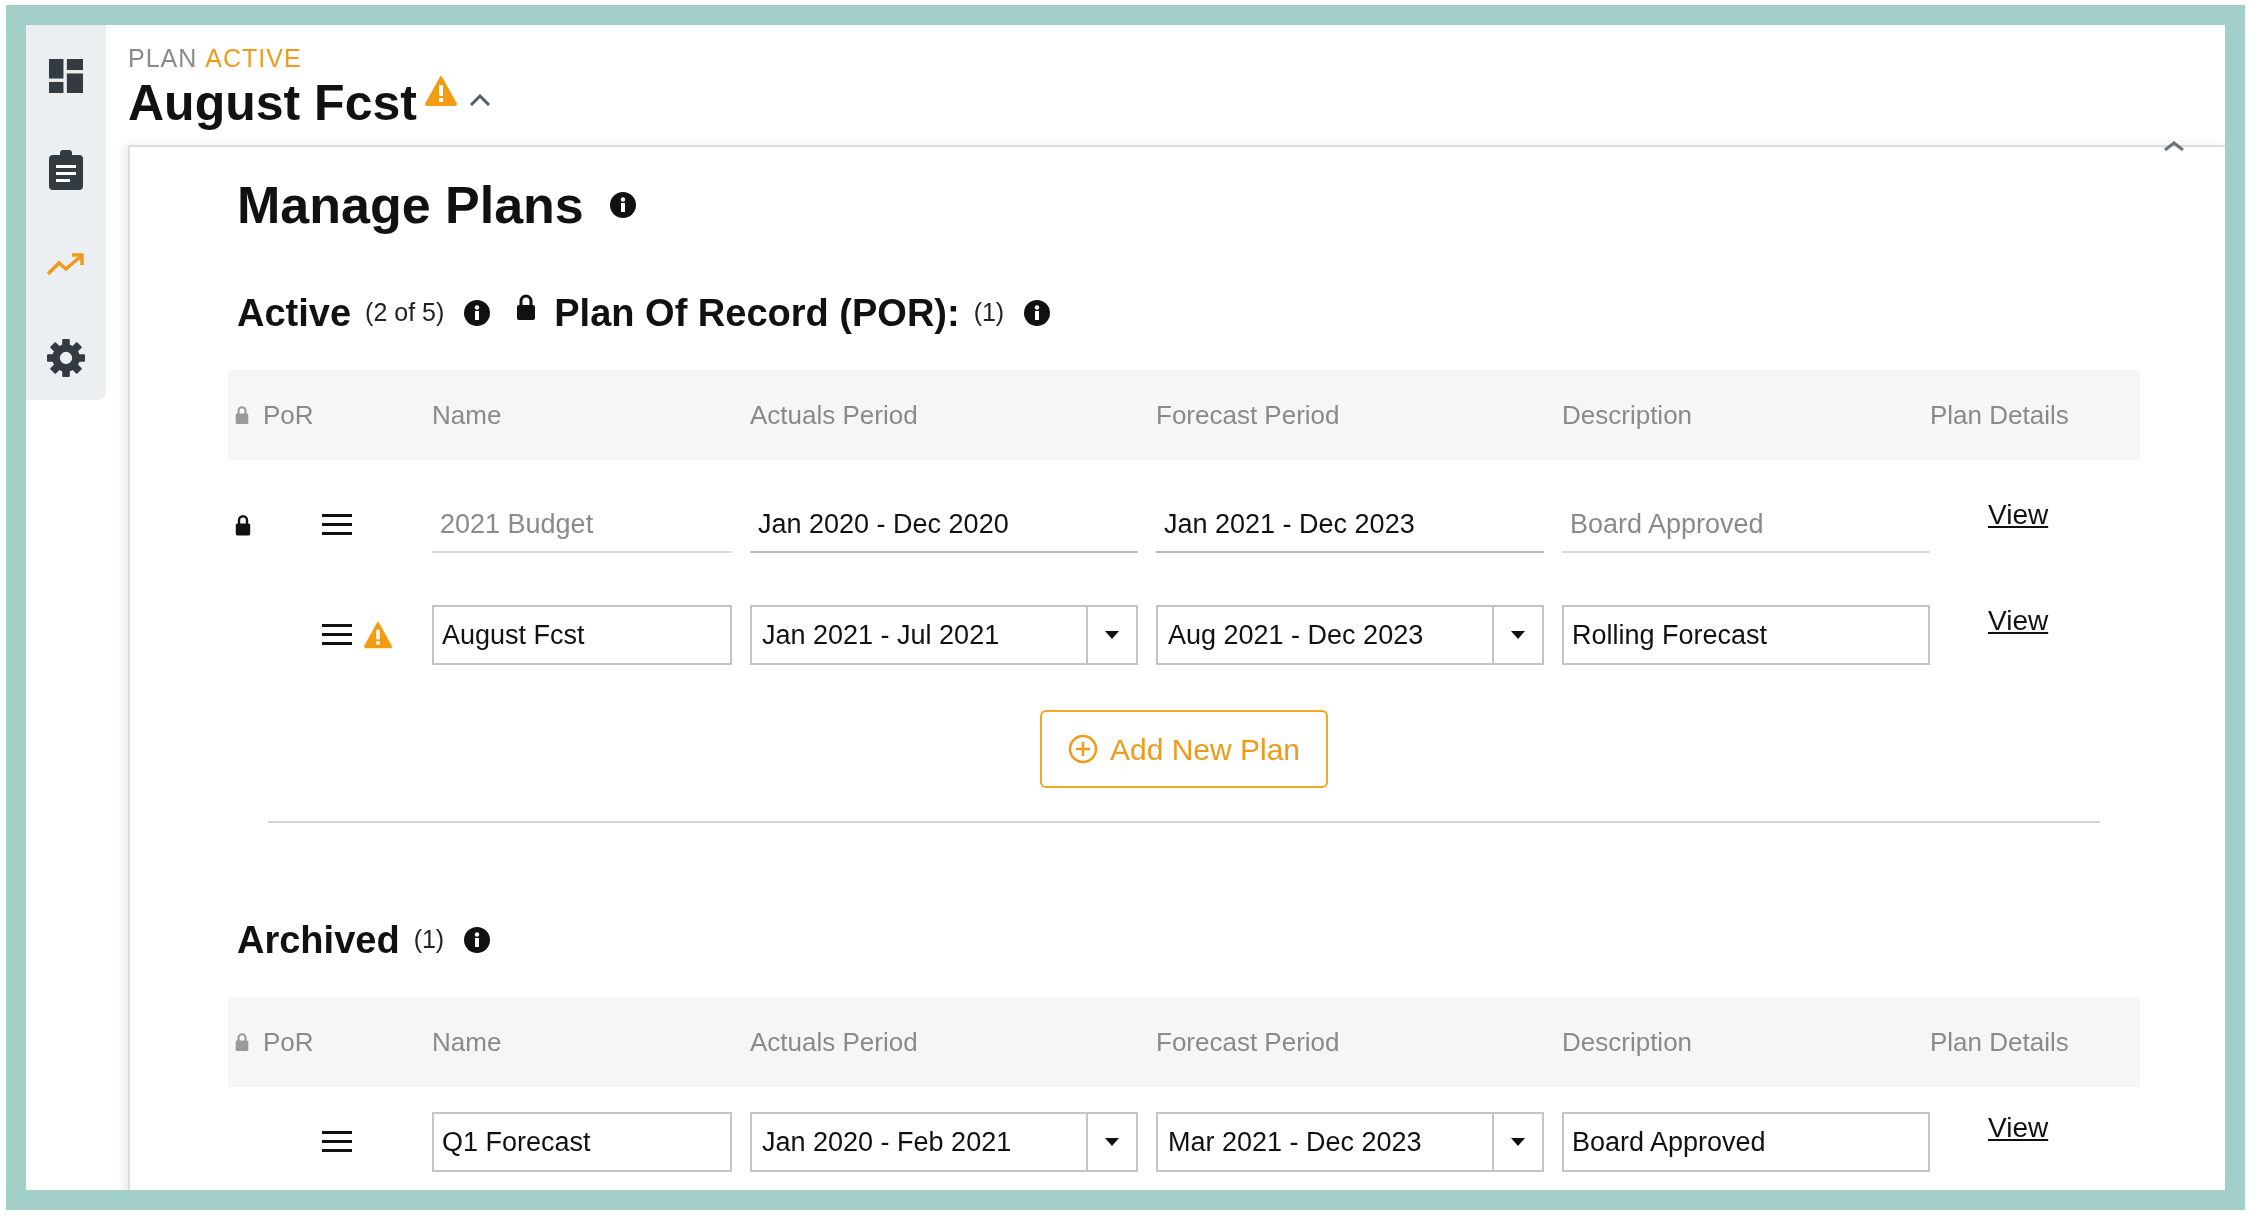  Describe the element at coordinates (944, 1142) in the screenshot. I see `period-dropdown: Jan 2020 - Feb 2021` at that location.